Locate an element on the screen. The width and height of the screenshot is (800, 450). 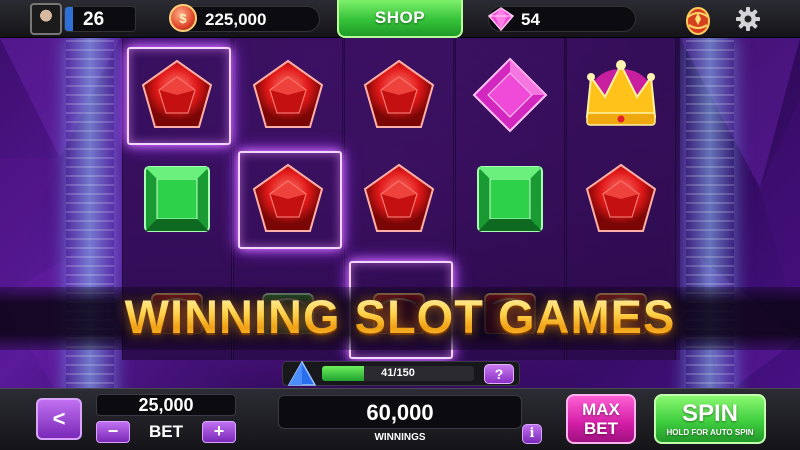
spin-button: SPIN HOLD FOR AUTO SPIN is located at coordinates (710, 419).